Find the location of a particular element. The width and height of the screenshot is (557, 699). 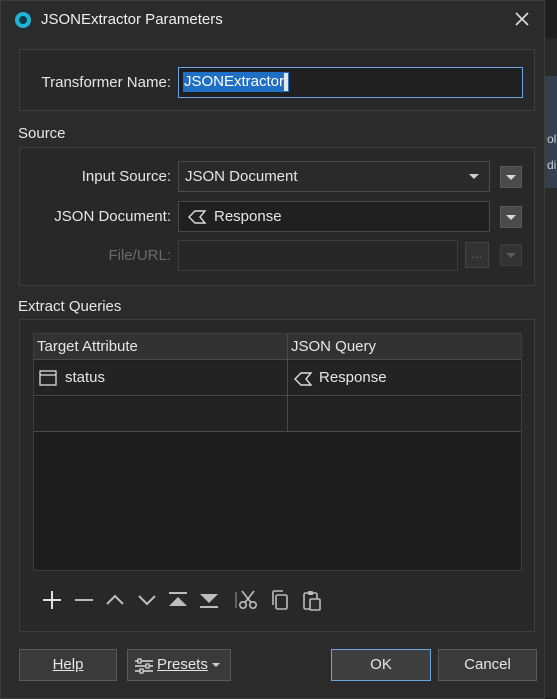

extract-queries-title: Extract Queries is located at coordinates (70, 306).